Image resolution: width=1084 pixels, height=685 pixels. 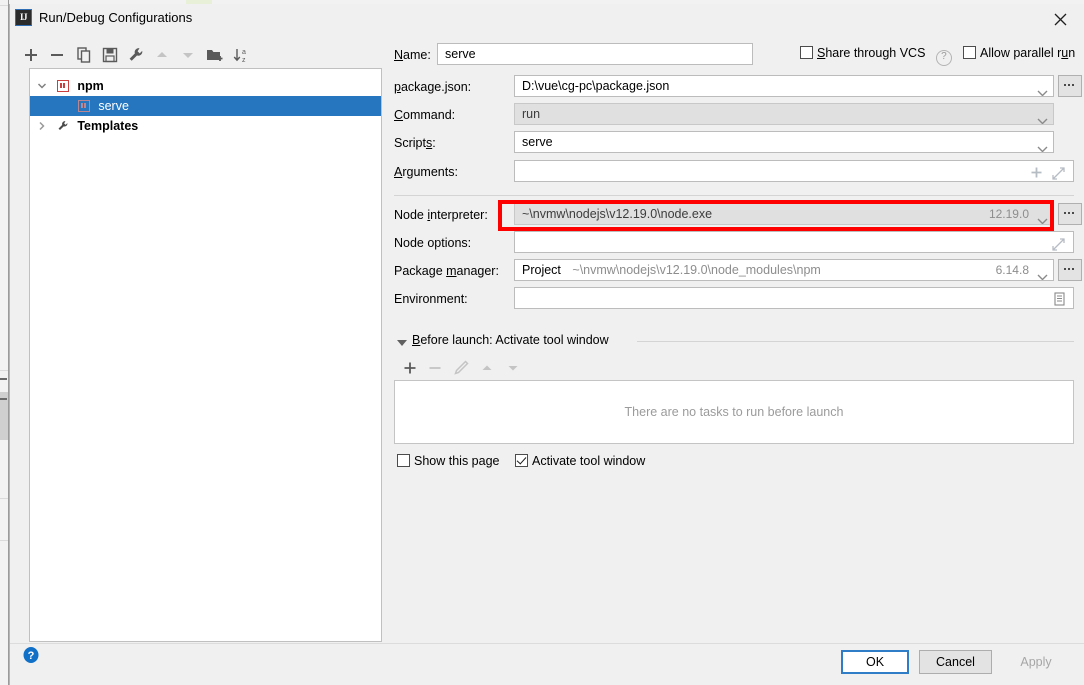 I want to click on folder-add-icon, so click(x=215, y=55).